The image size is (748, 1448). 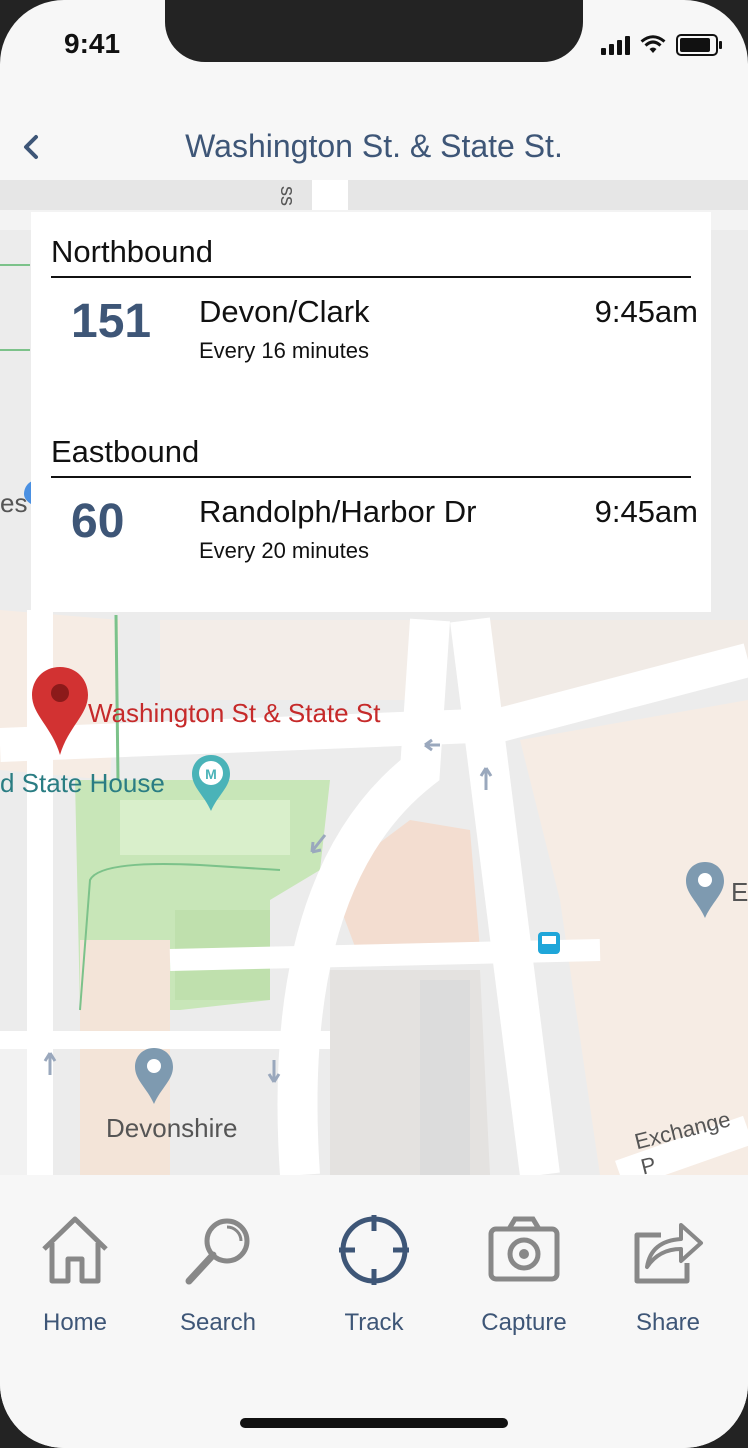 I want to click on wifi-icon, so click(x=653, y=44).